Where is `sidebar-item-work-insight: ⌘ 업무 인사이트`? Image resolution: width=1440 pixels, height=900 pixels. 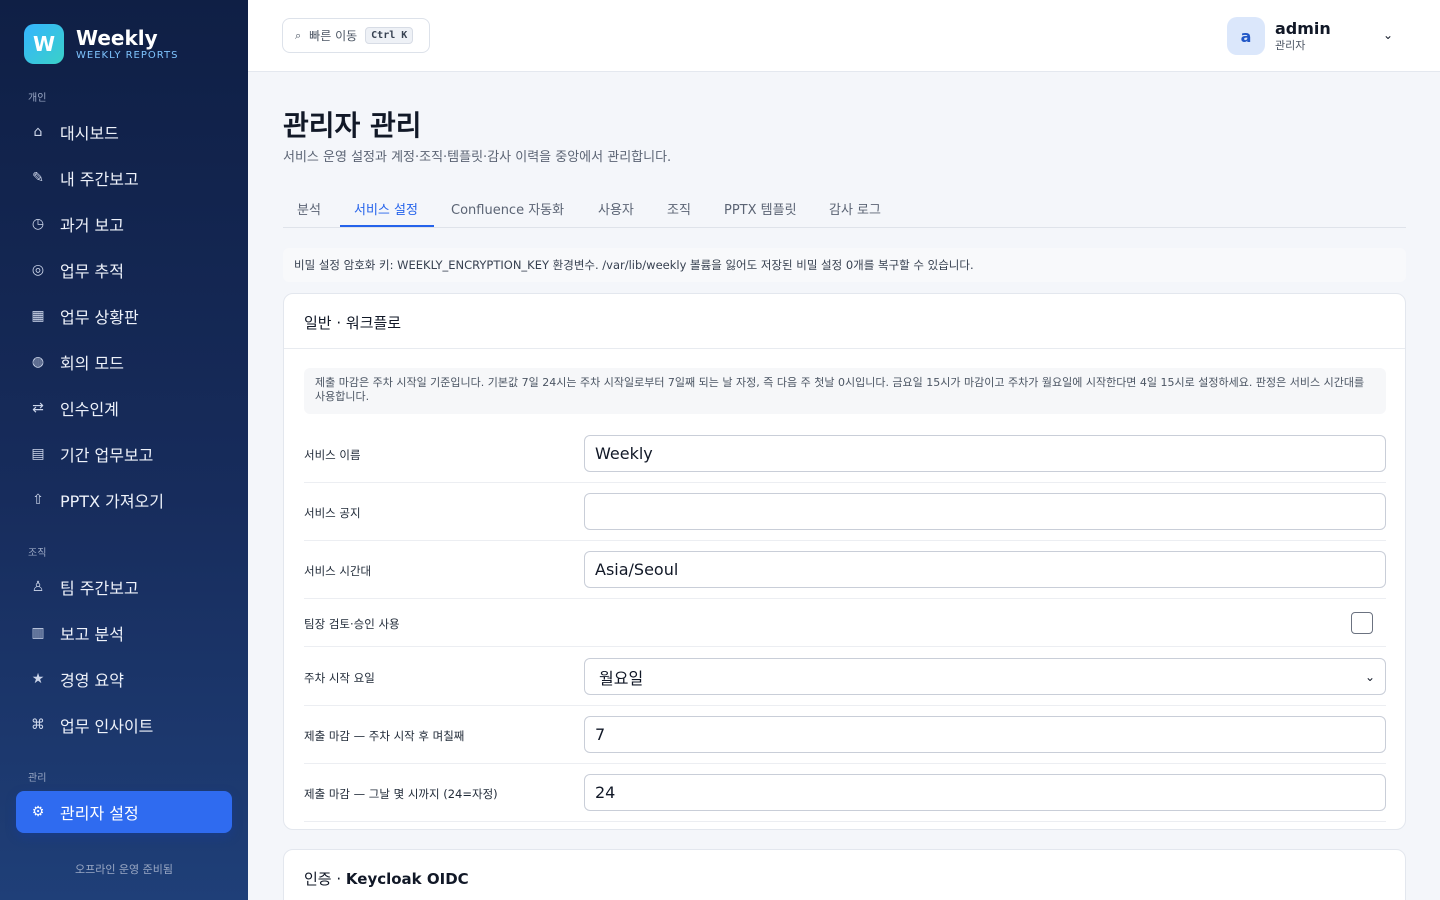 sidebar-item-work-insight: ⌘ 업무 인사이트 is located at coordinates (124, 725).